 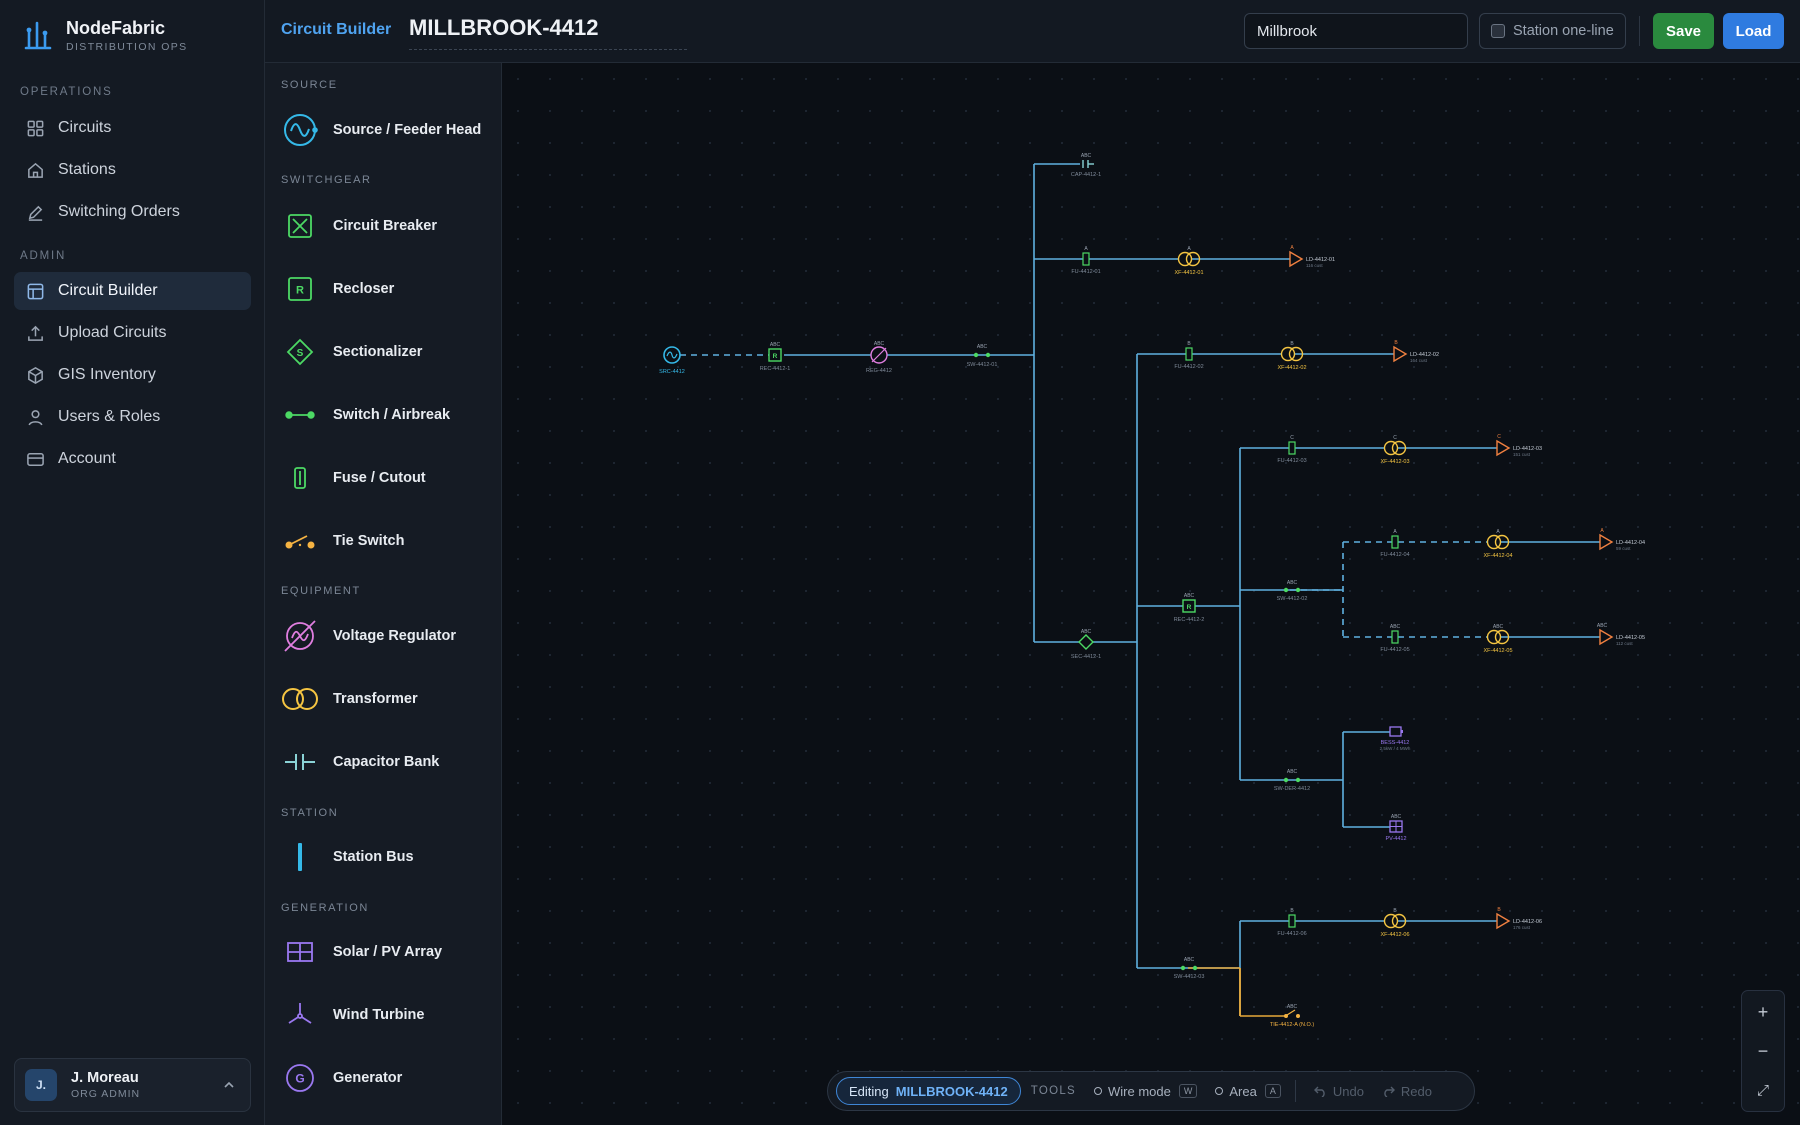 What do you see at coordinates (1394, 935) in the screenshot?
I see `svg-text: XF-4412-06` at bounding box center [1394, 935].